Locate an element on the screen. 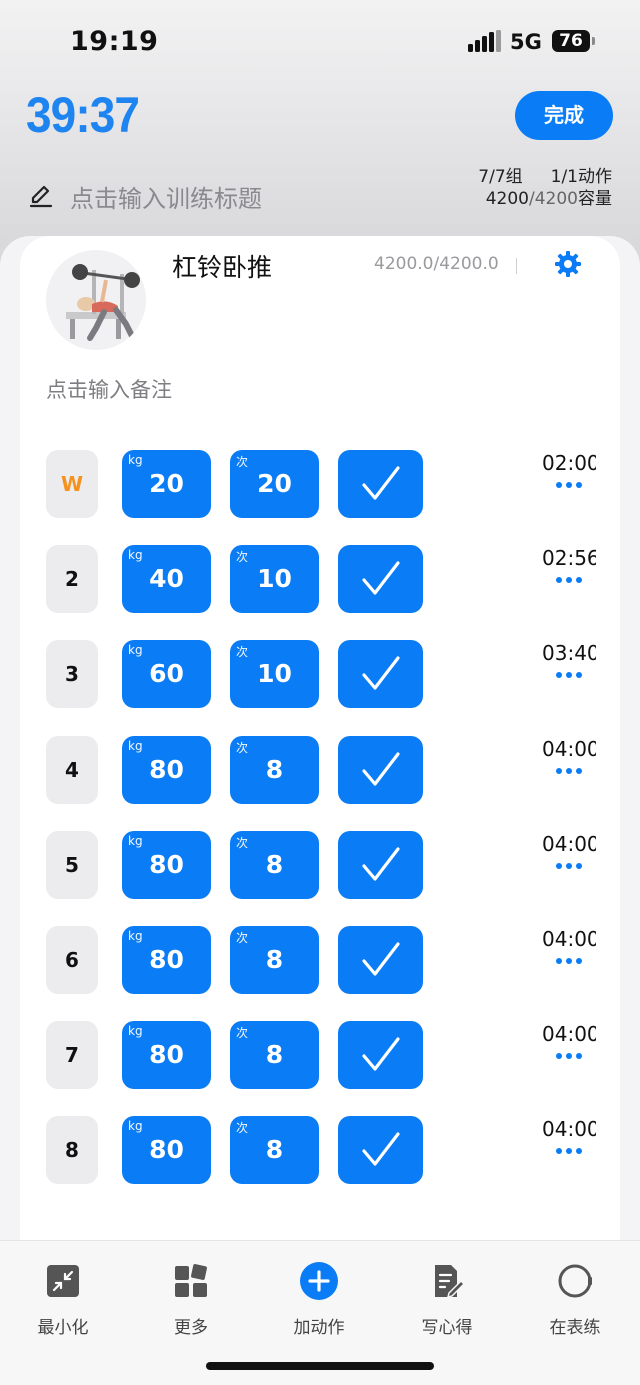 This screenshot has height=1385, width=640. set-number-button: 7 is located at coordinates (72, 1055).